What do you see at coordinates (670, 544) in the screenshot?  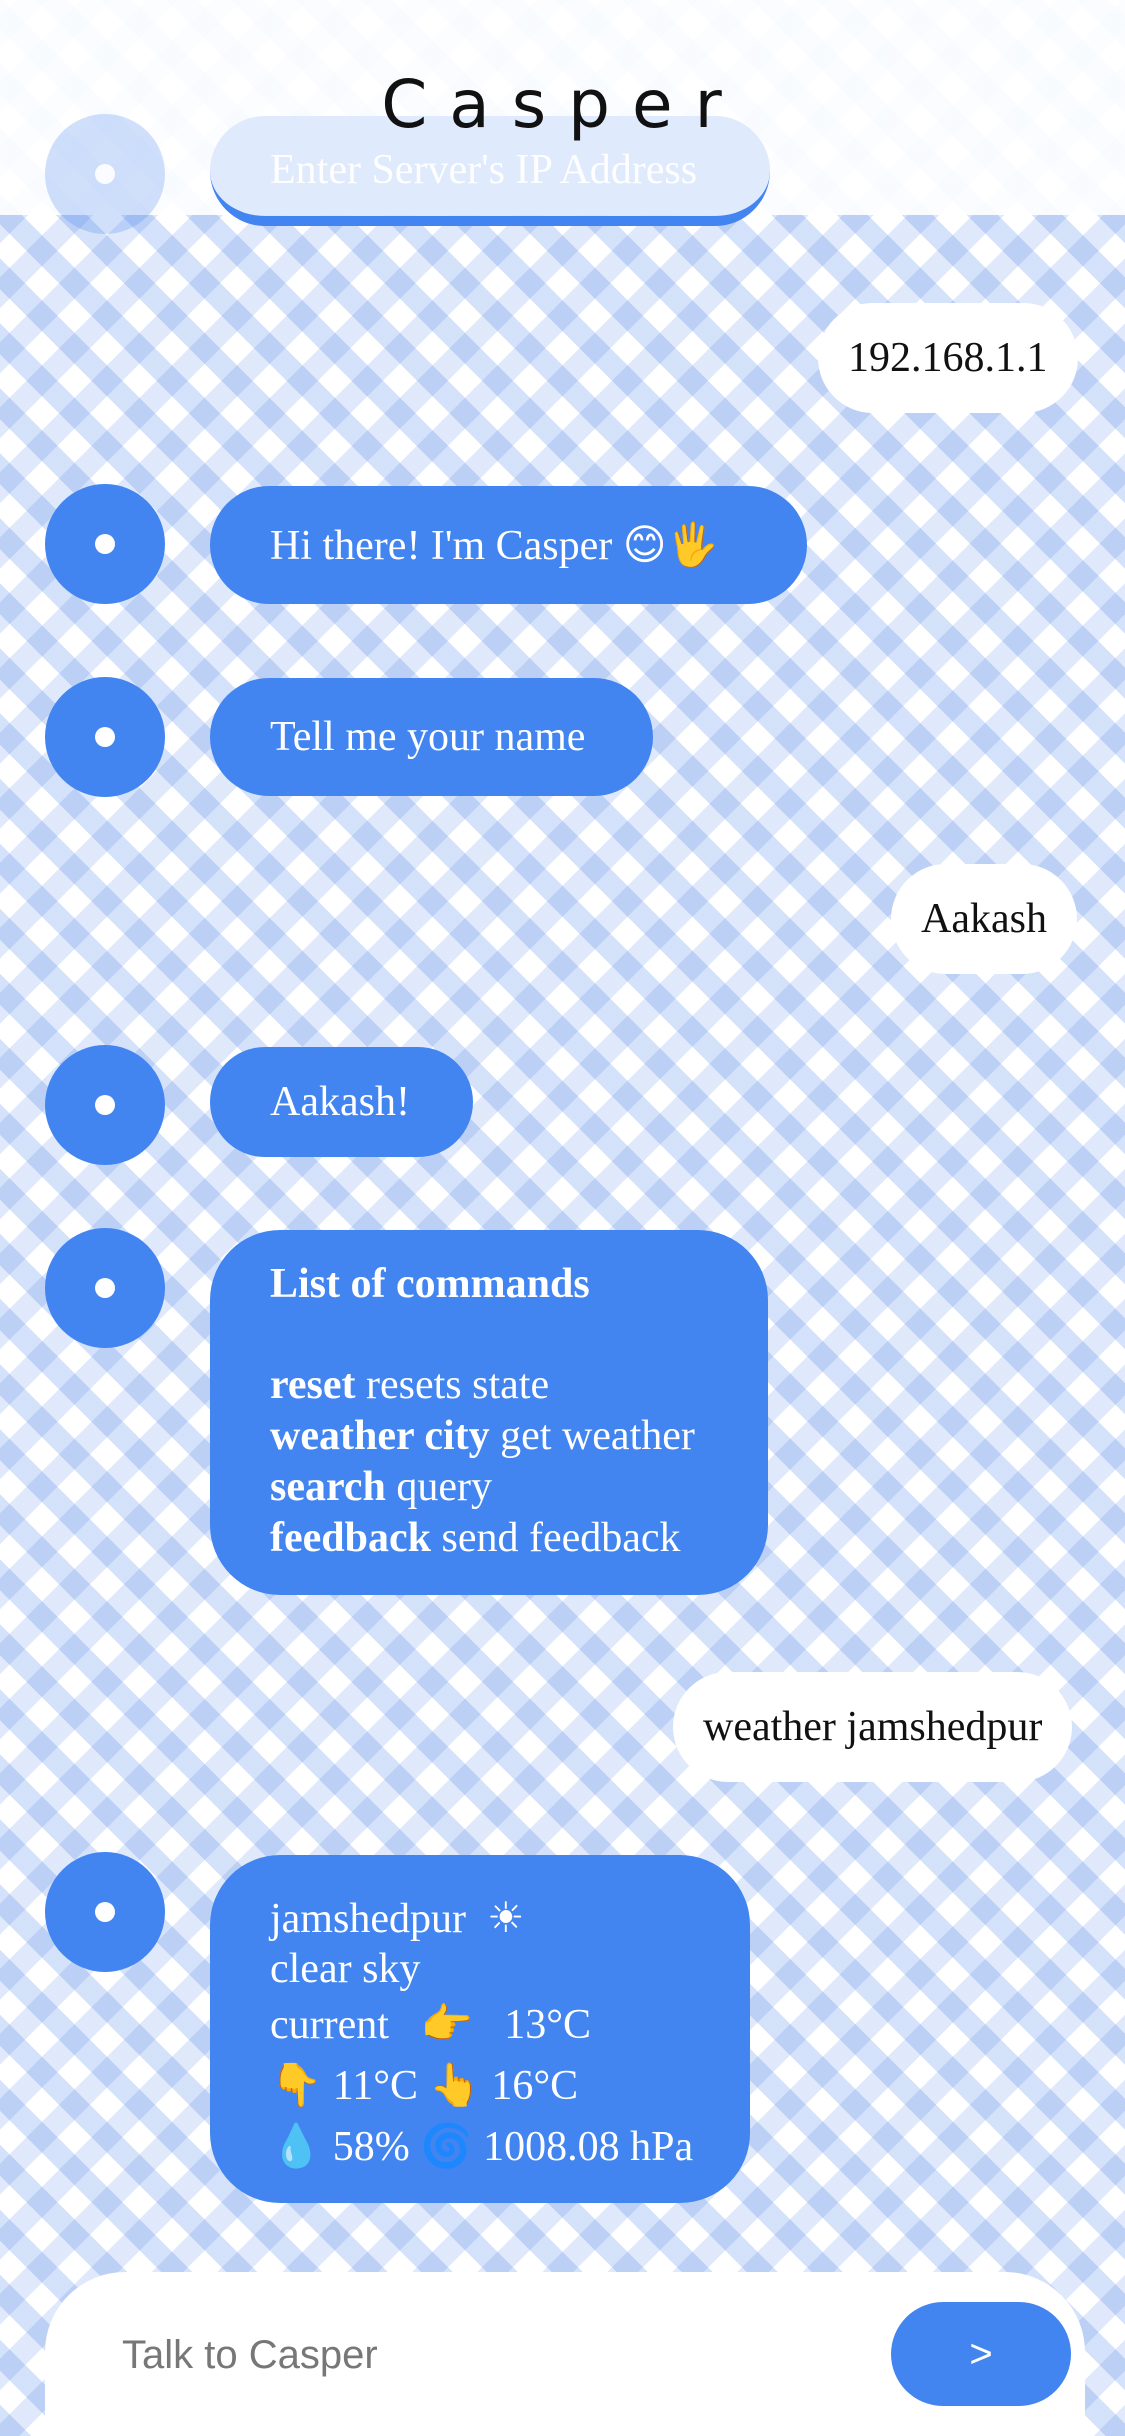 I see `smile-wave-icon: 😊🖐` at bounding box center [670, 544].